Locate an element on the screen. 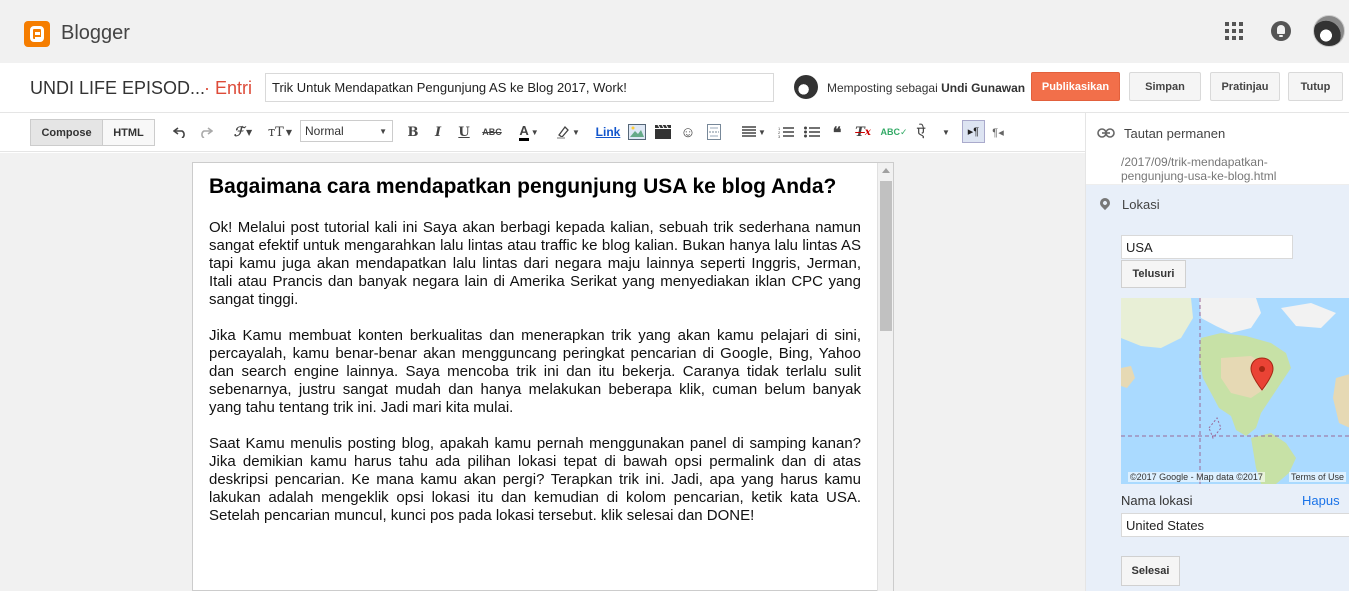 The width and height of the screenshot is (1349, 591). insert-image-icon is located at coordinates (637, 132).